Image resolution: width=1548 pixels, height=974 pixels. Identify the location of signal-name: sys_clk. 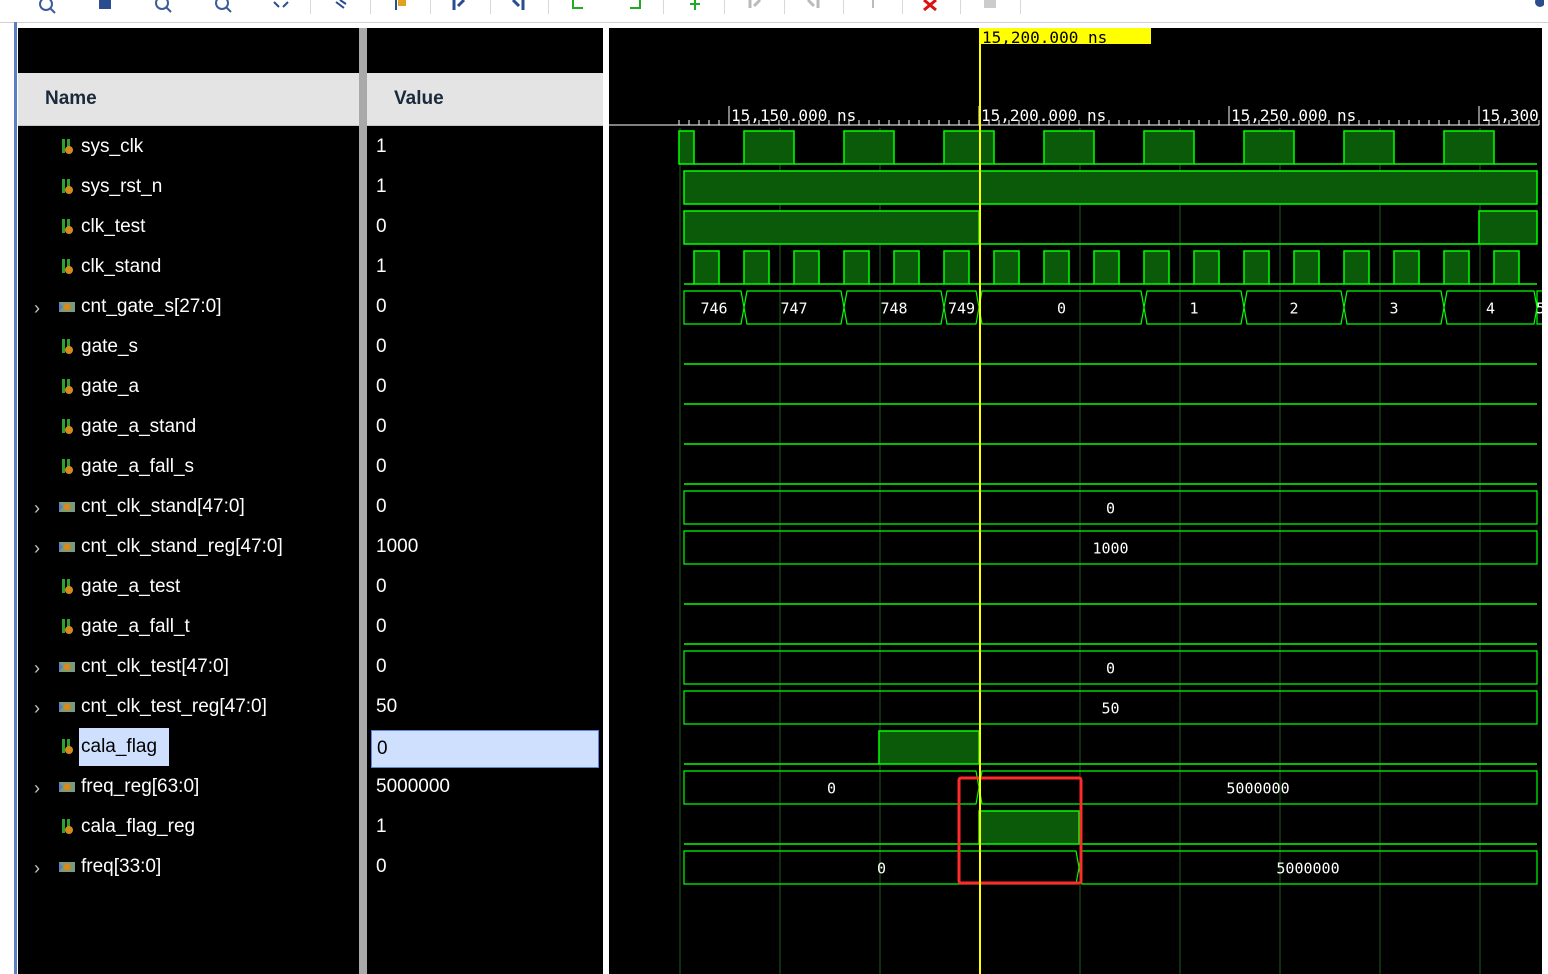
(112, 146).